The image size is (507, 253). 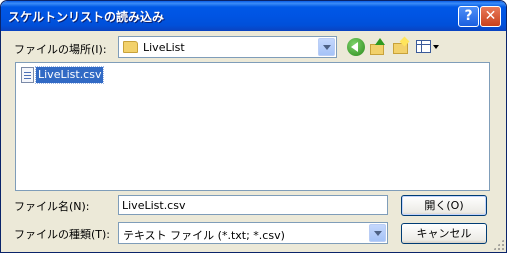 I want to click on help-icon: ?, so click(x=468, y=16).